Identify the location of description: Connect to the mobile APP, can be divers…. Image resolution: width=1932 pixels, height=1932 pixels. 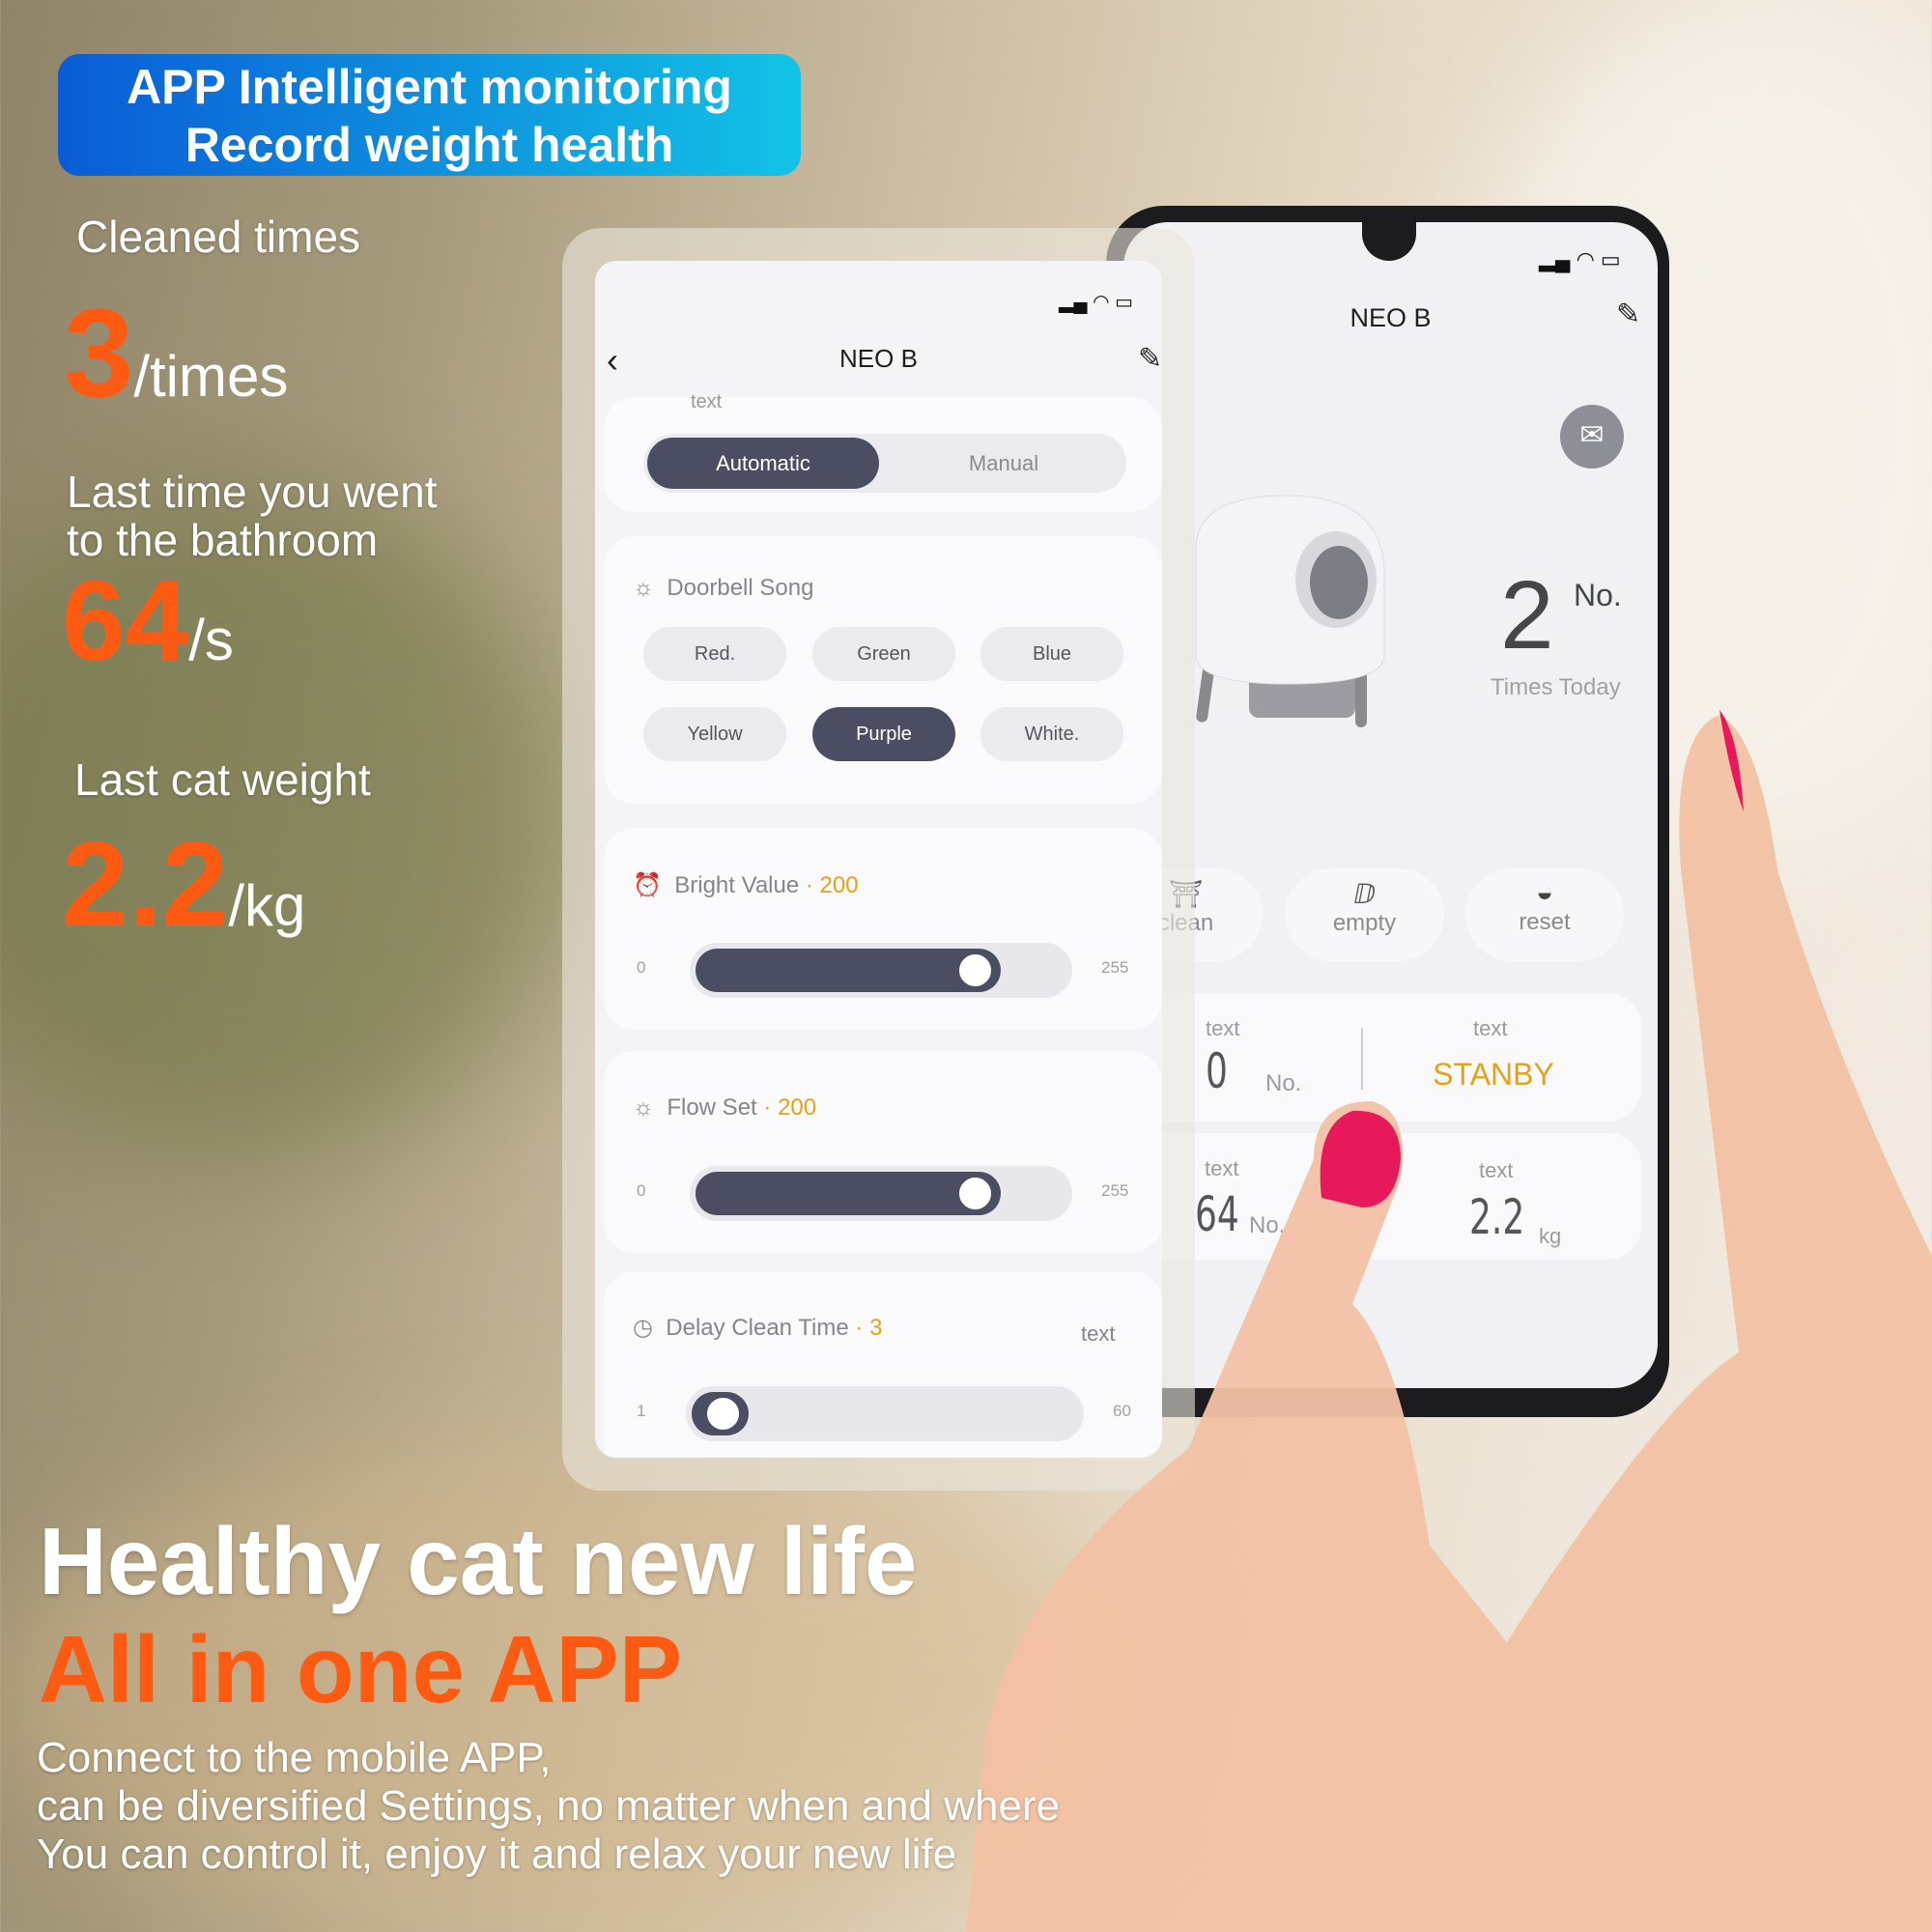
(548, 1806).